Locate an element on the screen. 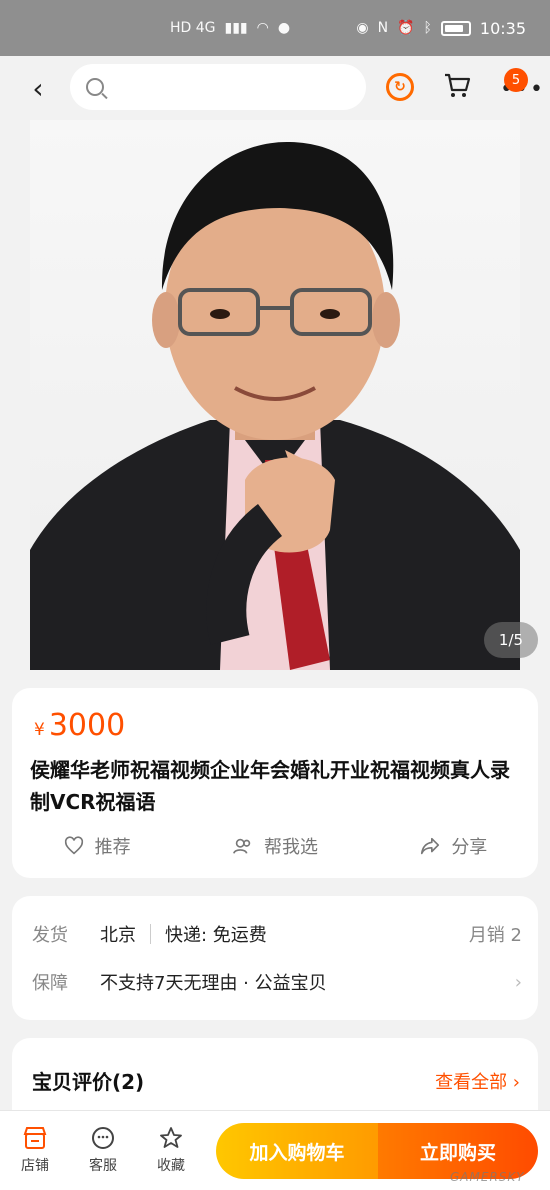 The height and width of the screenshot is (1190, 550). back-icon: ‹ is located at coordinates (38, 88).